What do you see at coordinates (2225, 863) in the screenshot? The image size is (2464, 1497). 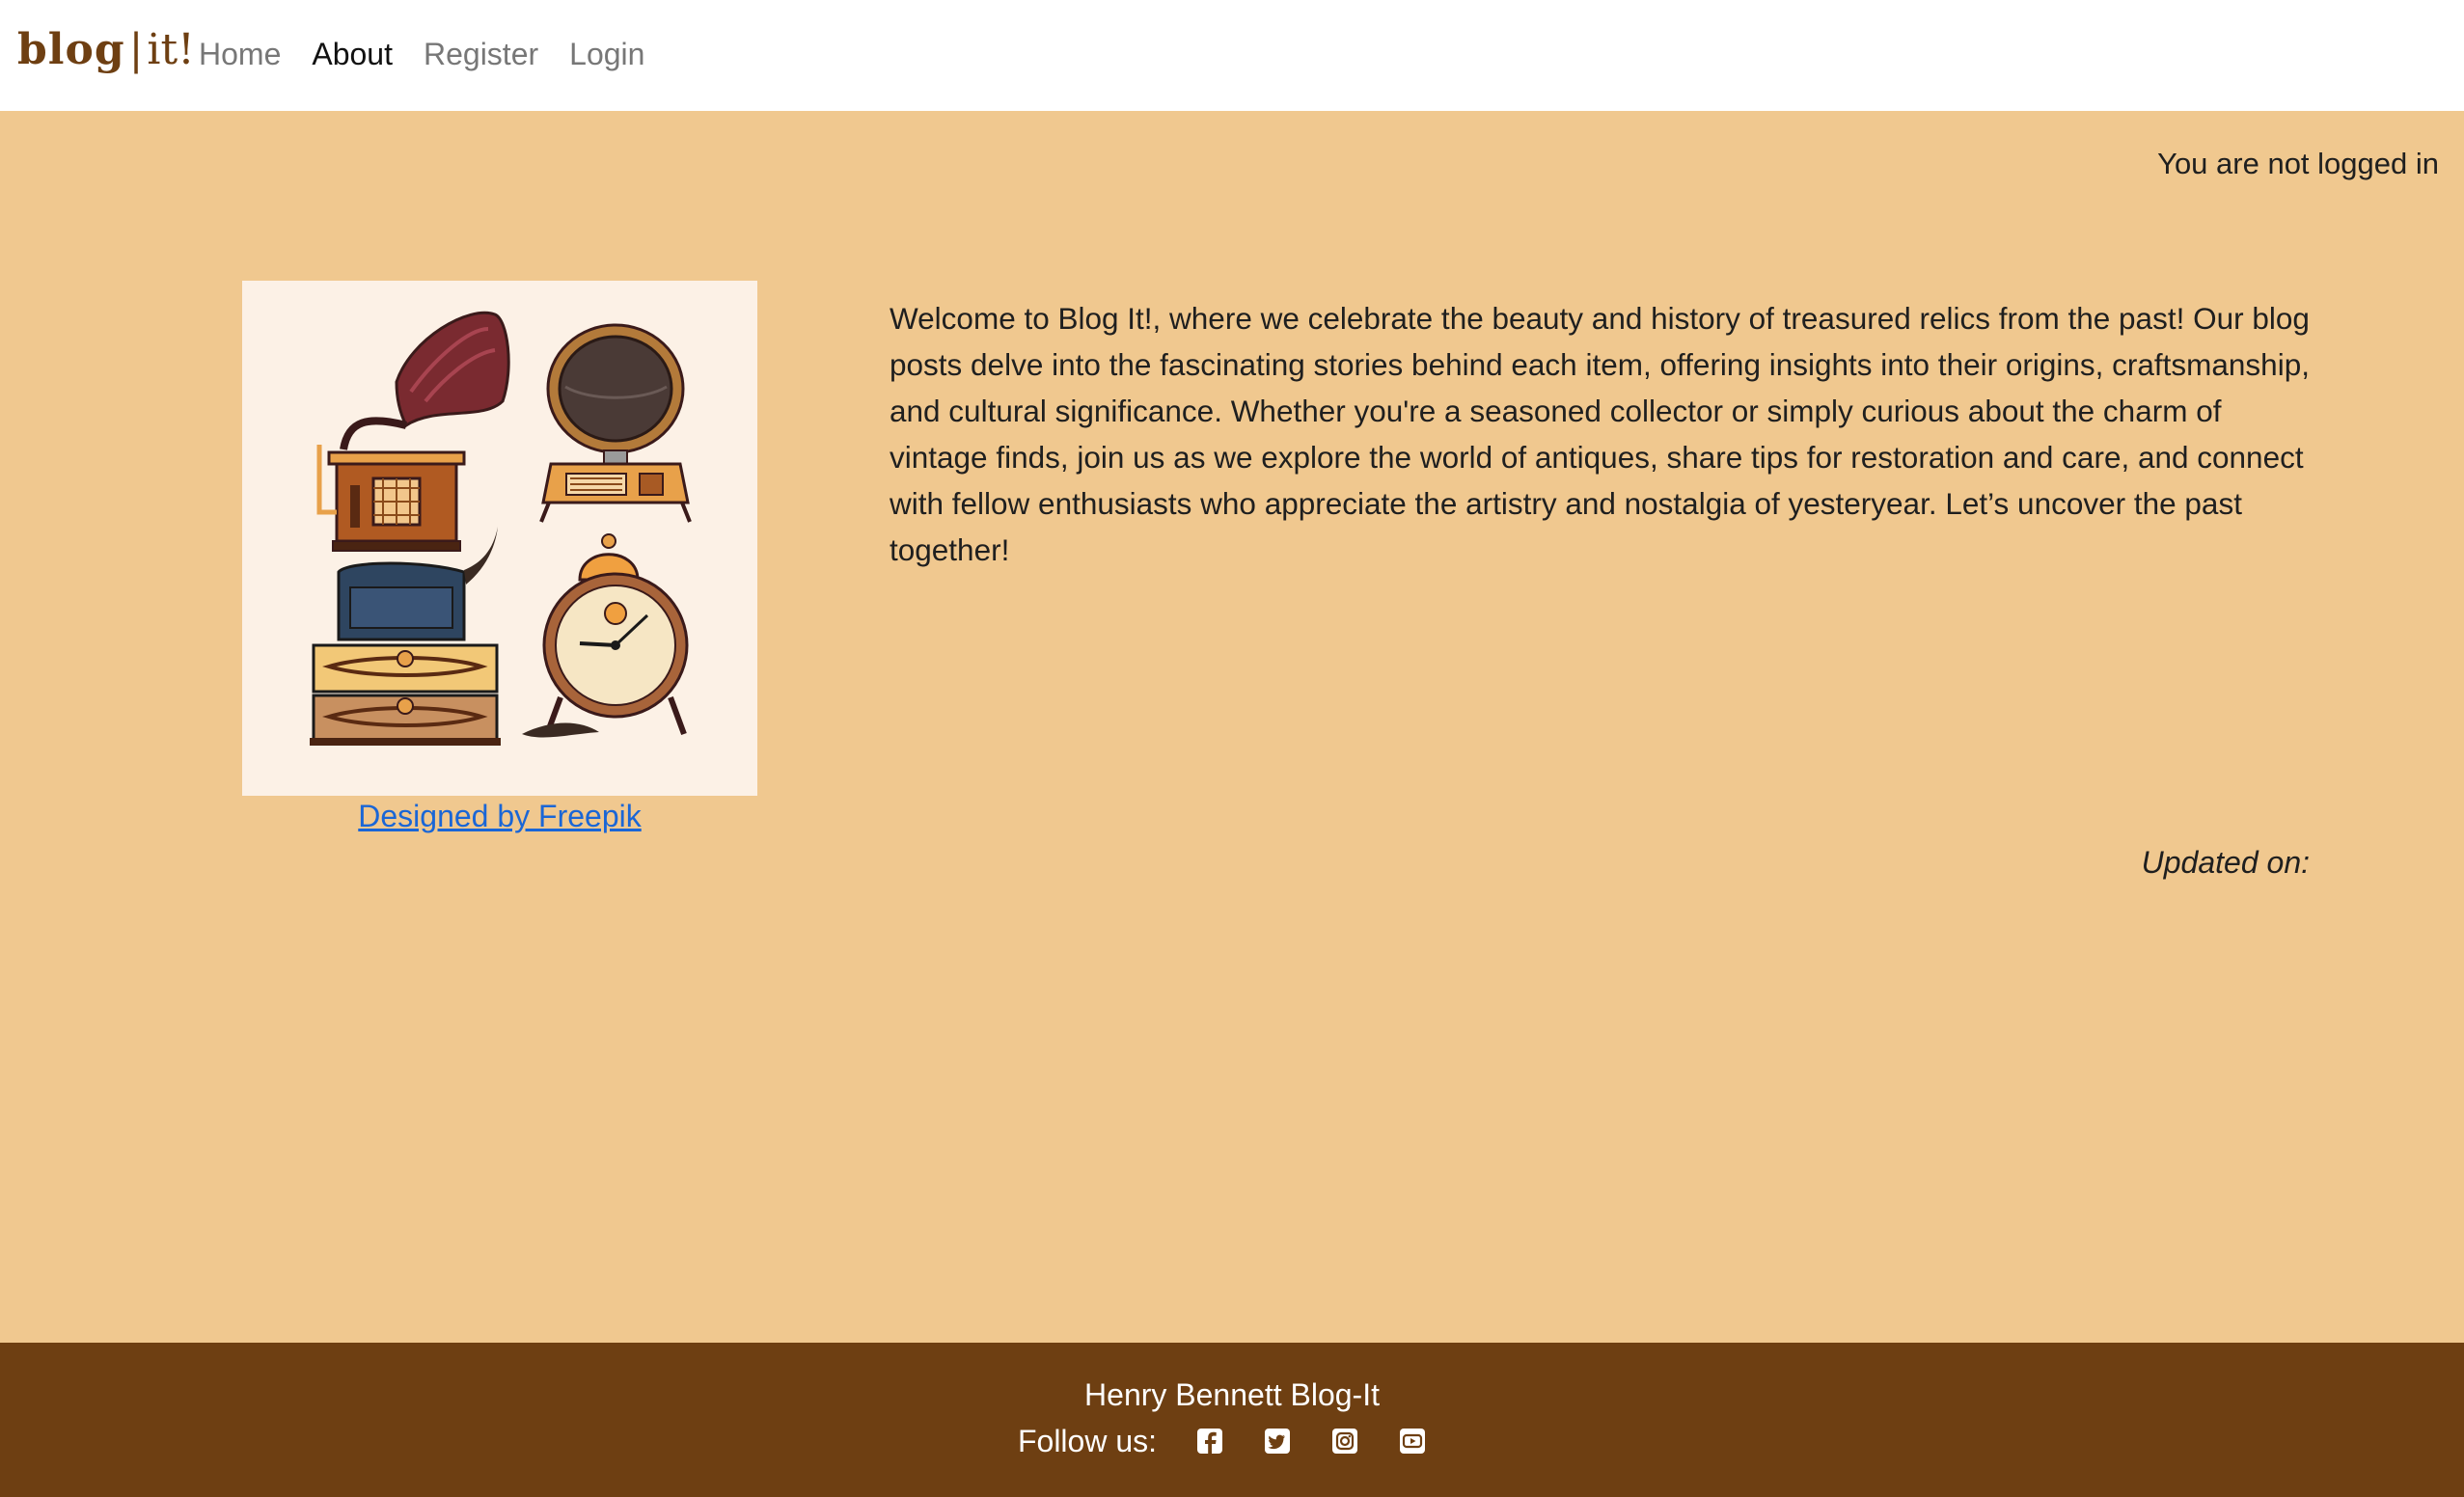 I see `updated-on-label: Updated on:` at bounding box center [2225, 863].